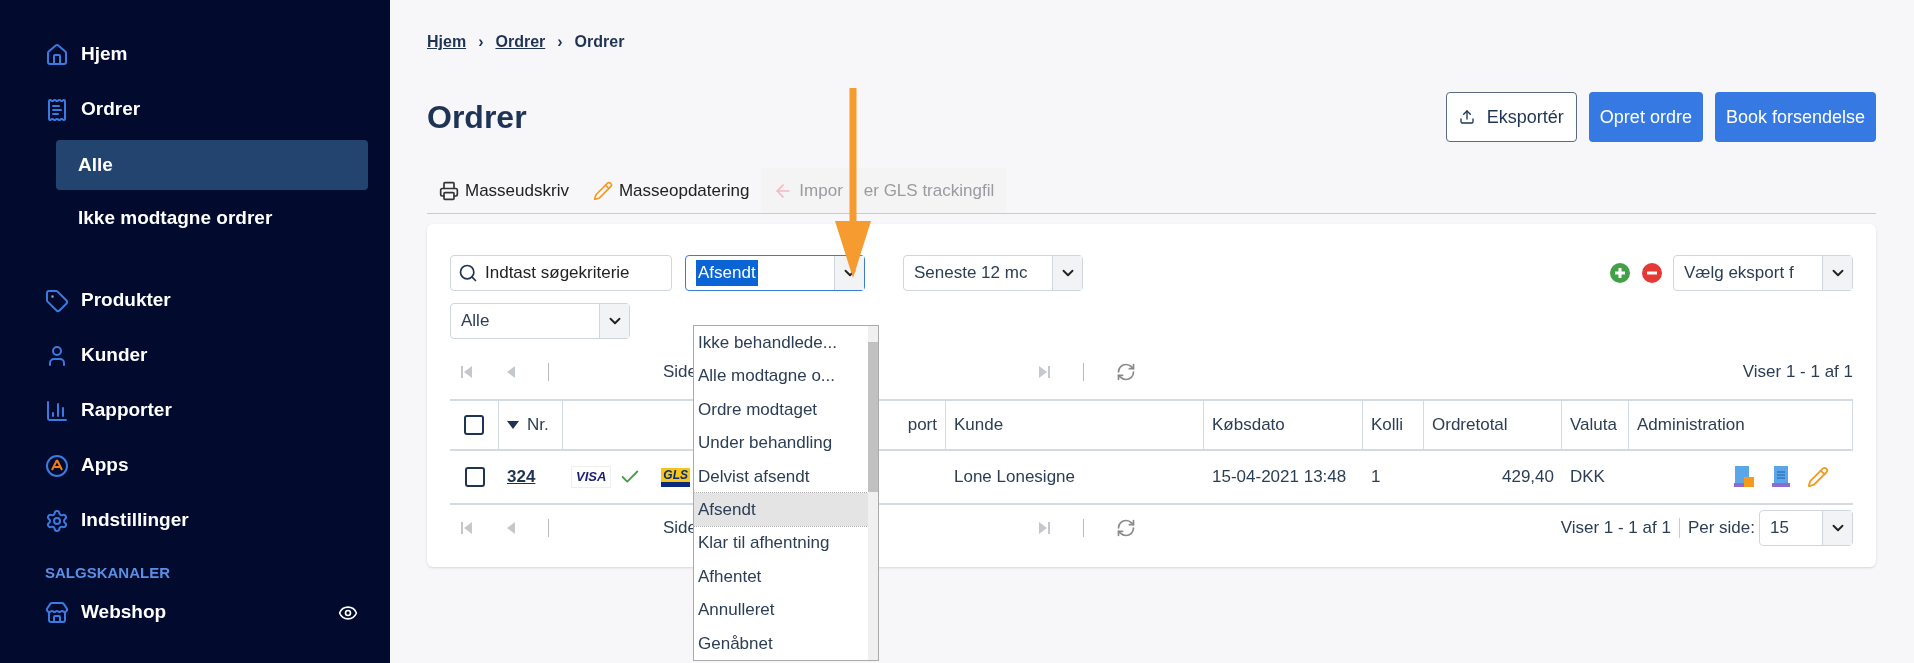  I want to click on add-icon, so click(1620, 273).